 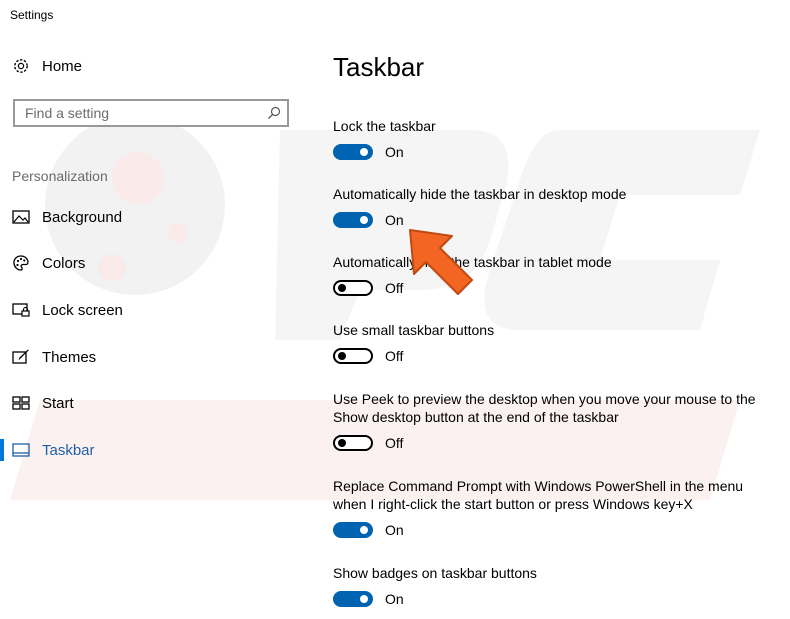 What do you see at coordinates (21, 263) in the screenshot?
I see `palette-icon` at bounding box center [21, 263].